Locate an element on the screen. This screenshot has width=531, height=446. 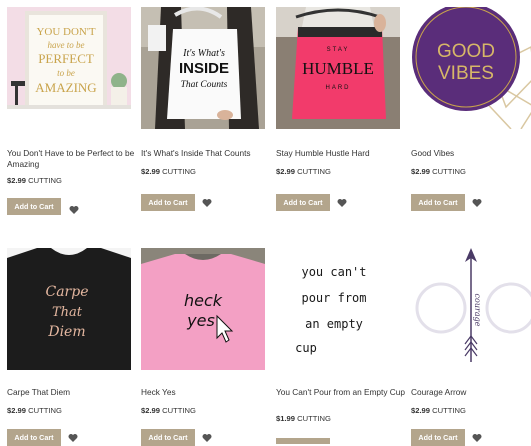
image-text: yes is located at coordinates (200, 320).